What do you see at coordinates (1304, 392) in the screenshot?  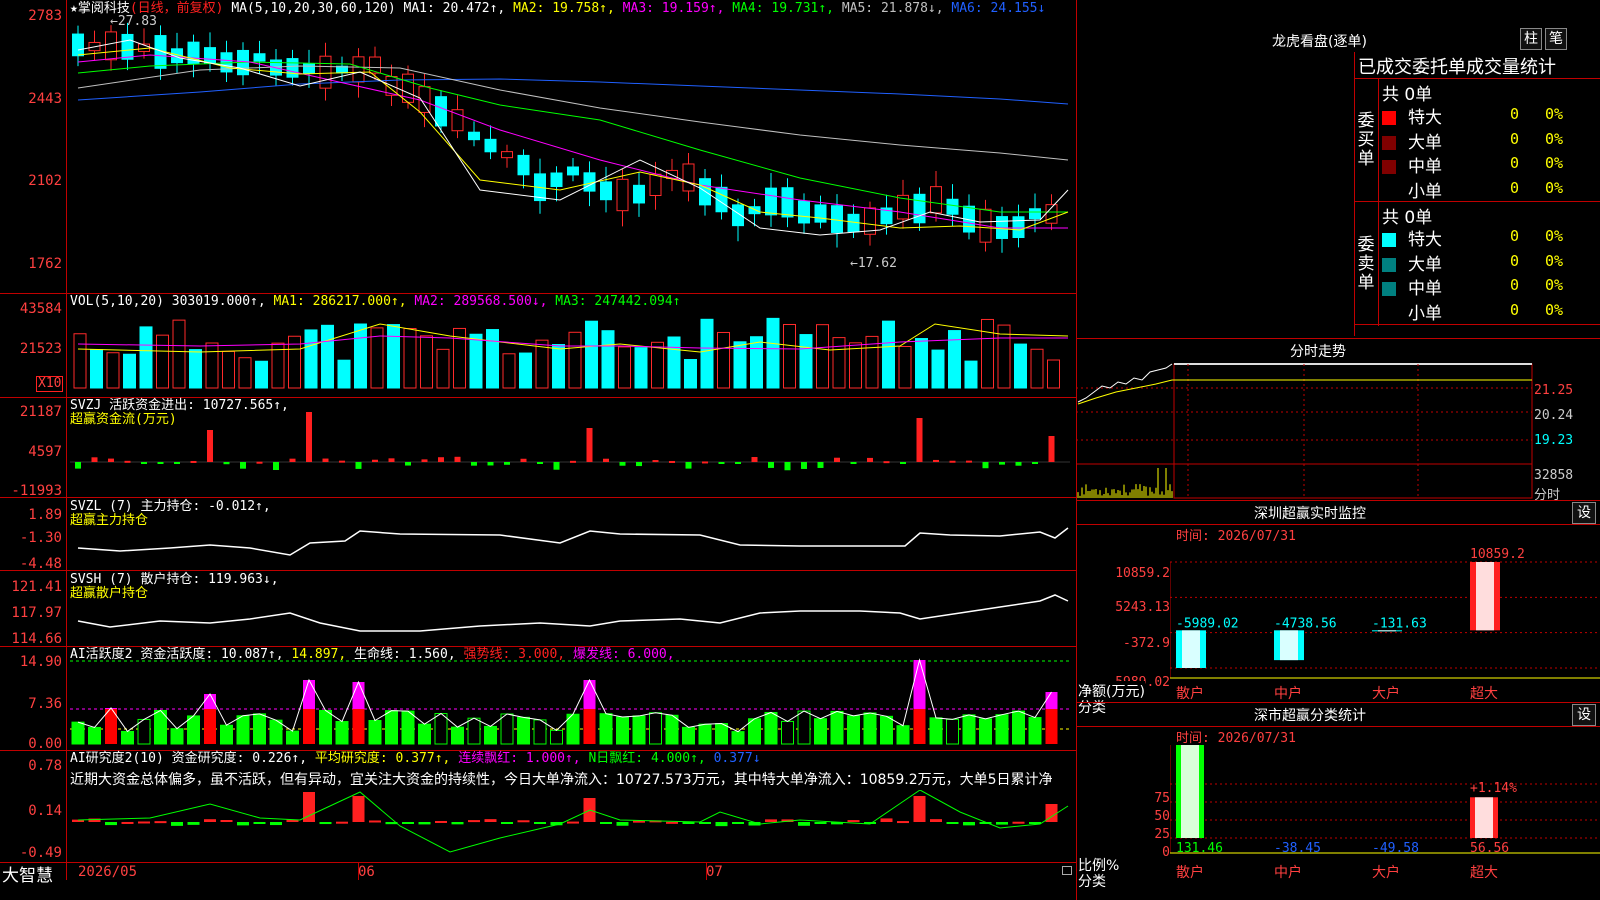 I see `intraday-avg-line` at bounding box center [1304, 392].